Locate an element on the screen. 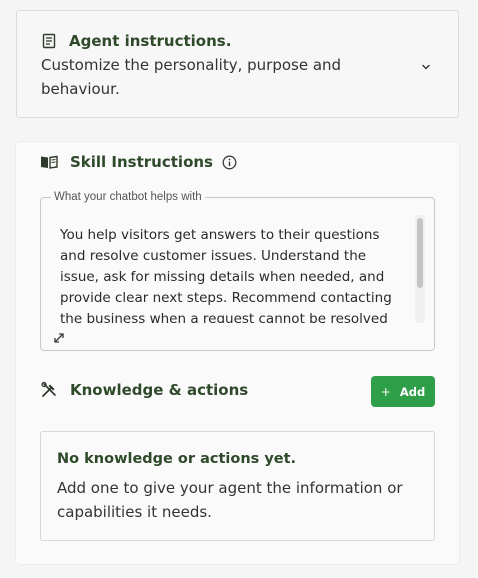 The height and width of the screenshot is (578, 478). skill-instructions-header: Skill Instructions is located at coordinates (138, 162).